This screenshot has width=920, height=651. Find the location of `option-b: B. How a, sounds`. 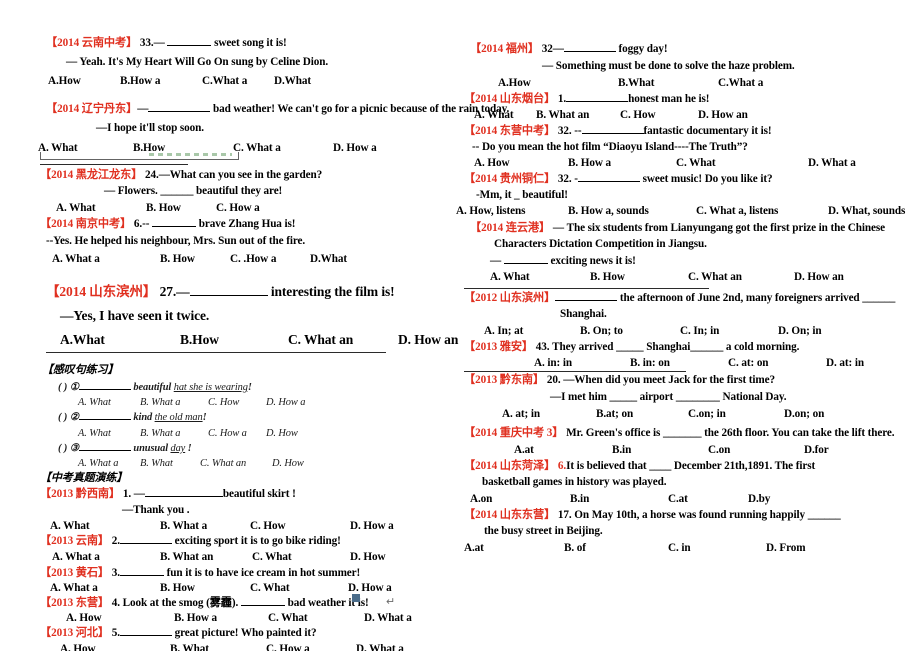

option-b: B. How a, sounds is located at coordinates (632, 211).